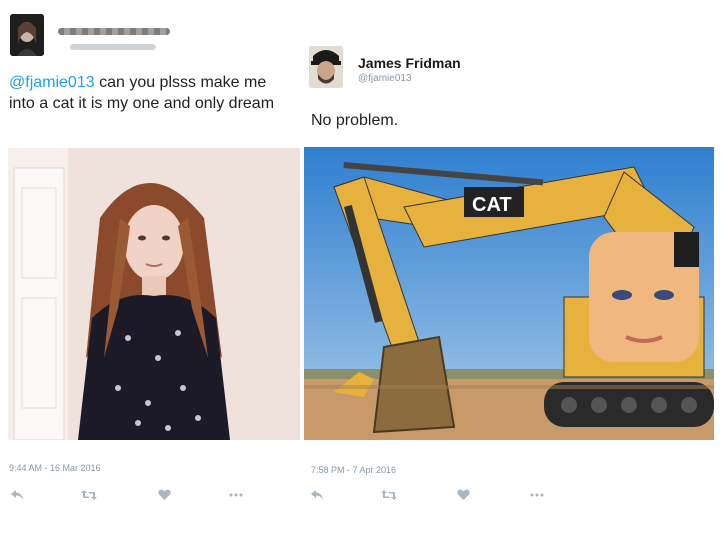 The image size is (728, 539). What do you see at coordinates (409, 63) in the screenshot?
I see `display-name: James Fridman` at bounding box center [409, 63].